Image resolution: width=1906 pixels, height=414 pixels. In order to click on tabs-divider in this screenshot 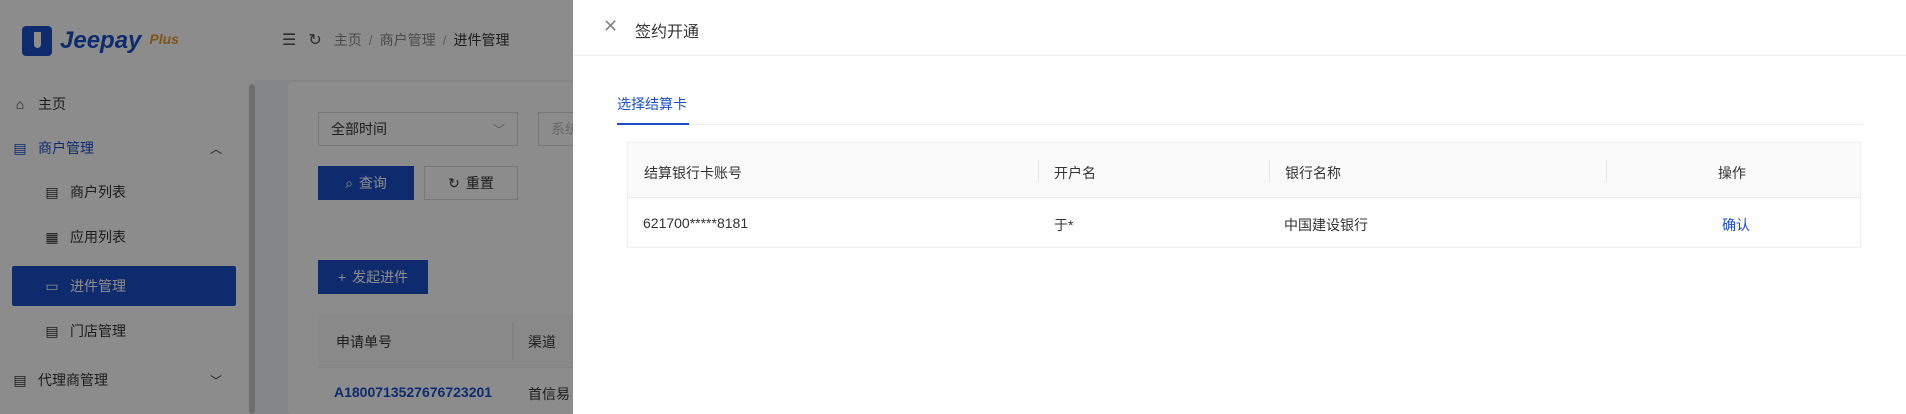, I will do `click(1240, 124)`.